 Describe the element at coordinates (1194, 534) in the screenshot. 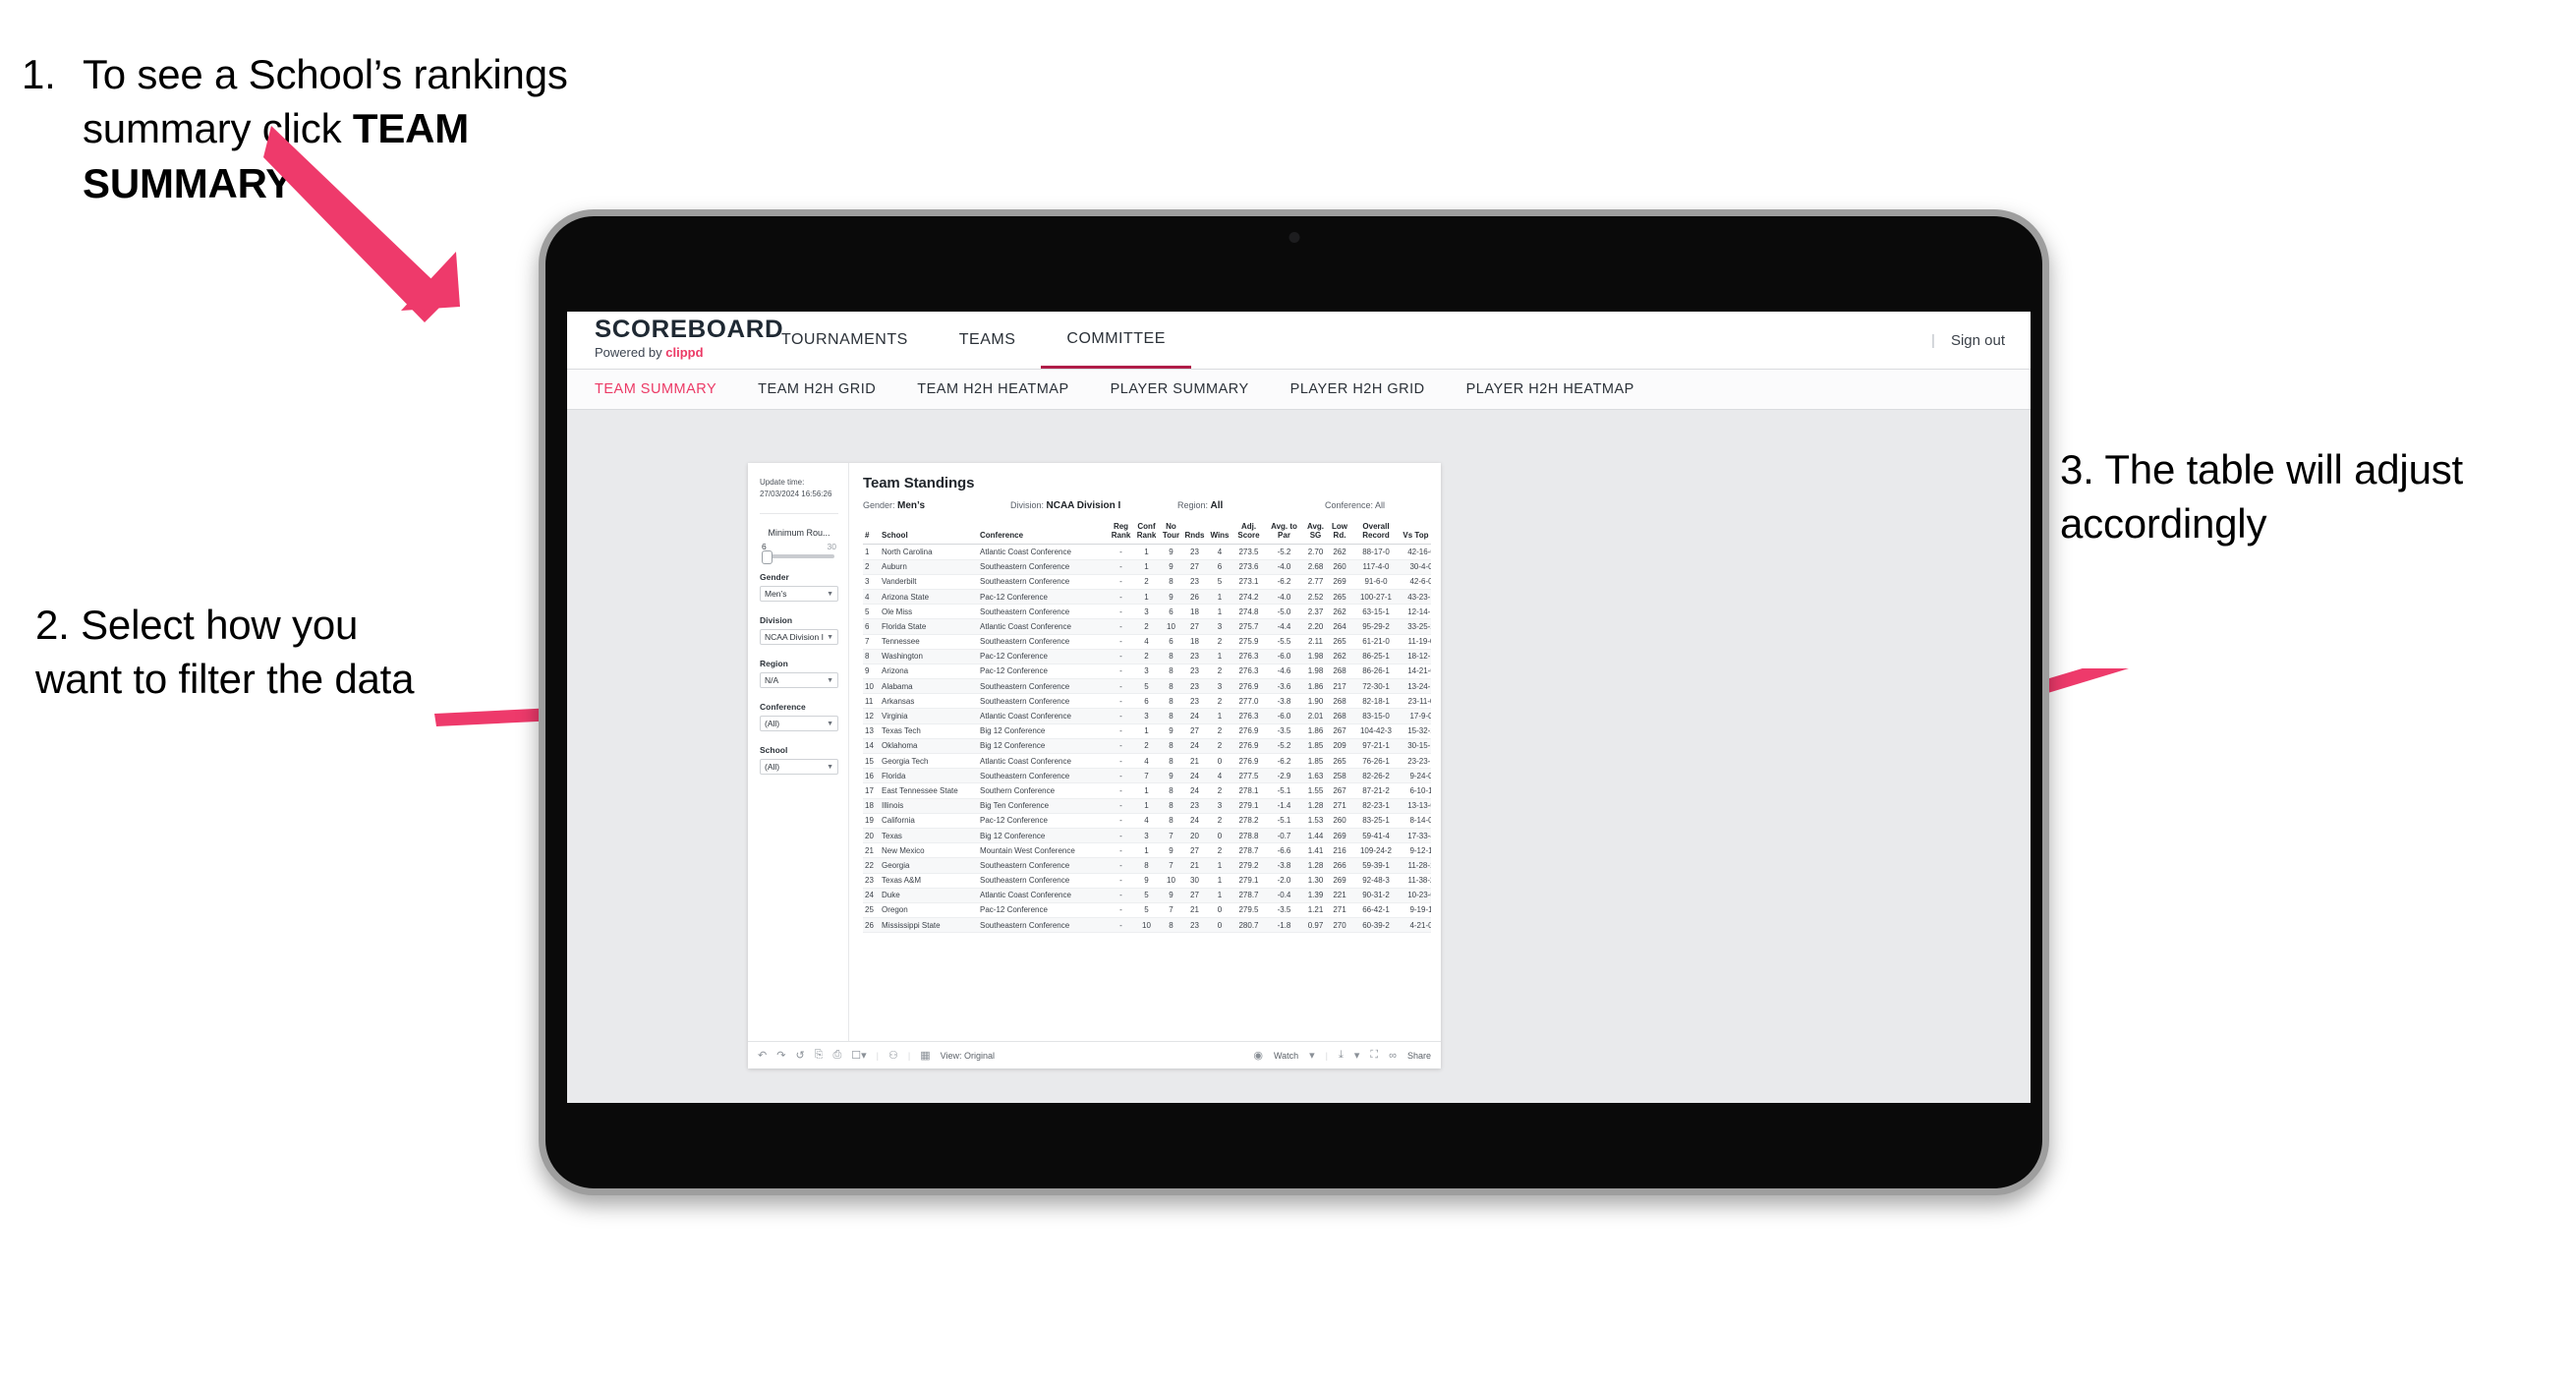

I see `column-header: Rnds` at that location.